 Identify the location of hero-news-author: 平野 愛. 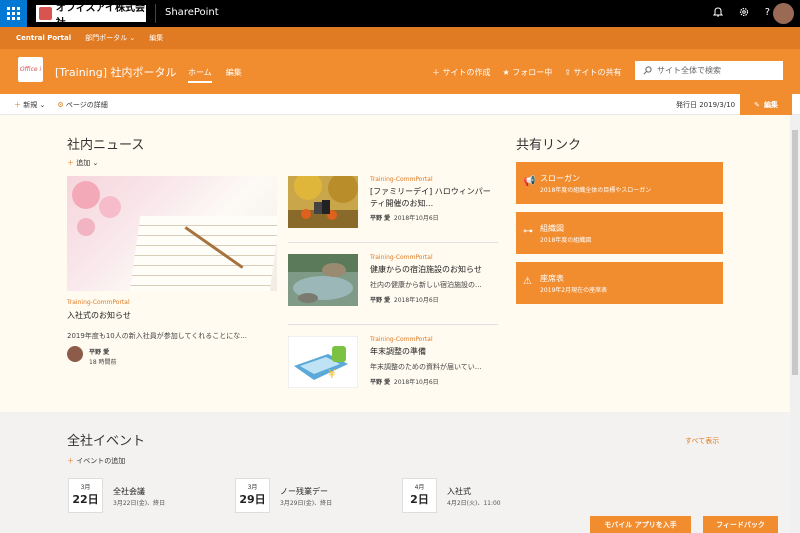
(99, 351).